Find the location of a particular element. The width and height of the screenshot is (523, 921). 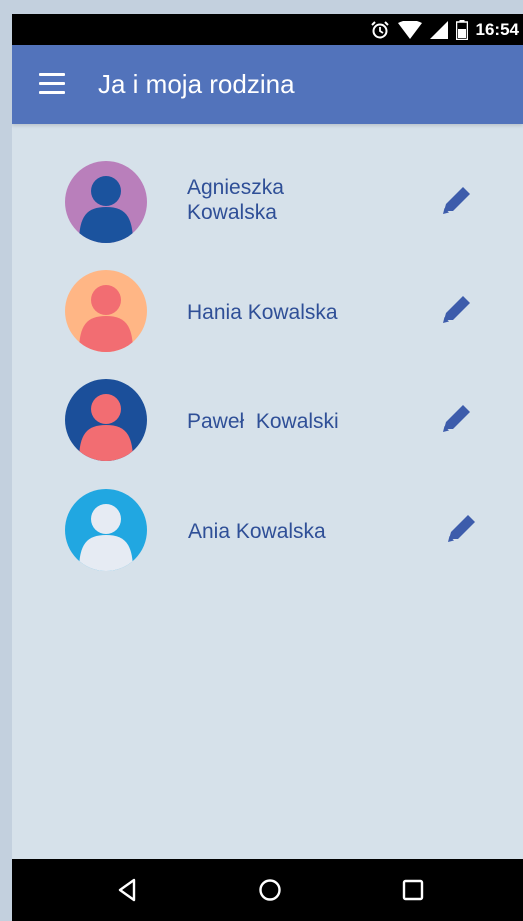

wifi-icon is located at coordinates (409, 29).